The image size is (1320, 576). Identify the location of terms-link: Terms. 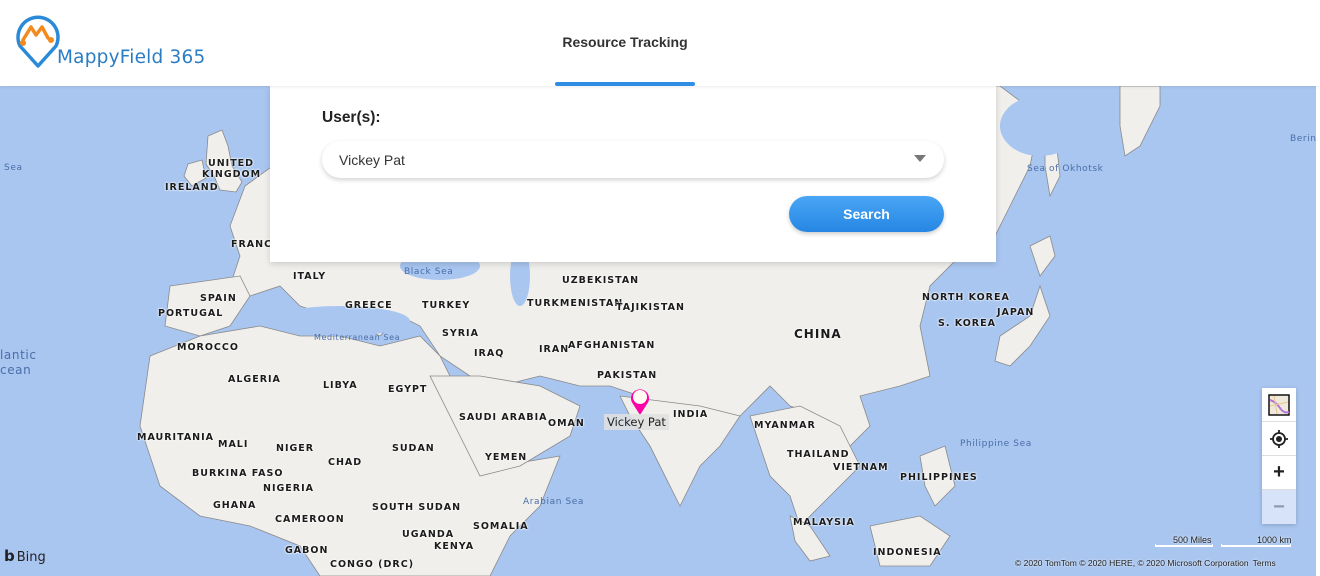
(1264, 563).